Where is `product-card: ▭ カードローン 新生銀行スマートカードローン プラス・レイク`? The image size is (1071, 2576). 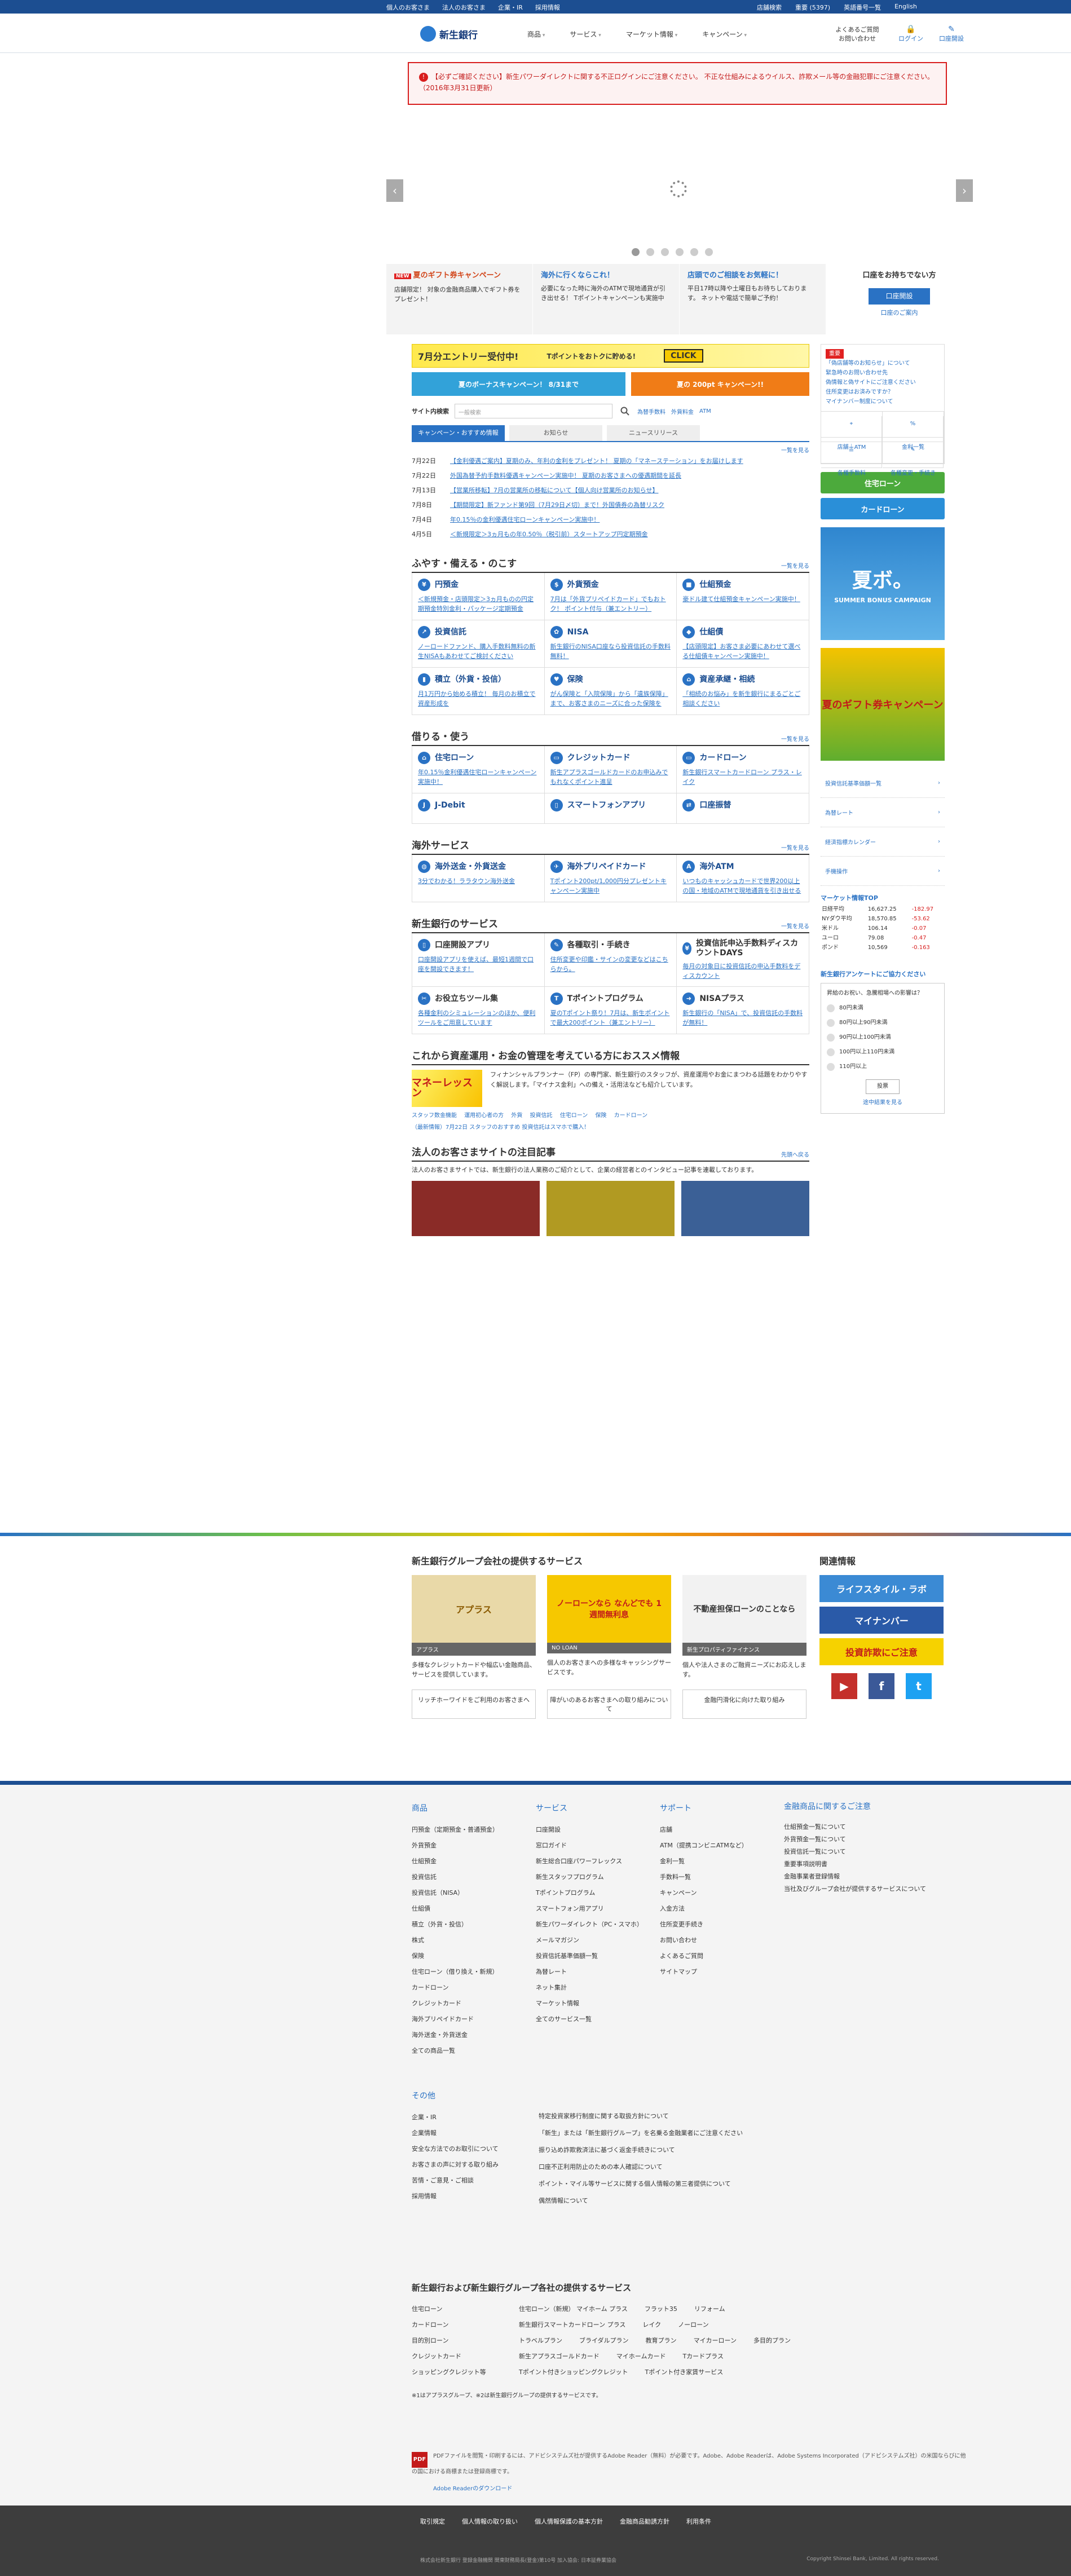
product-card: ▭ カードローン 新生銀行スマートカードローン プラス・レイク is located at coordinates (743, 769).